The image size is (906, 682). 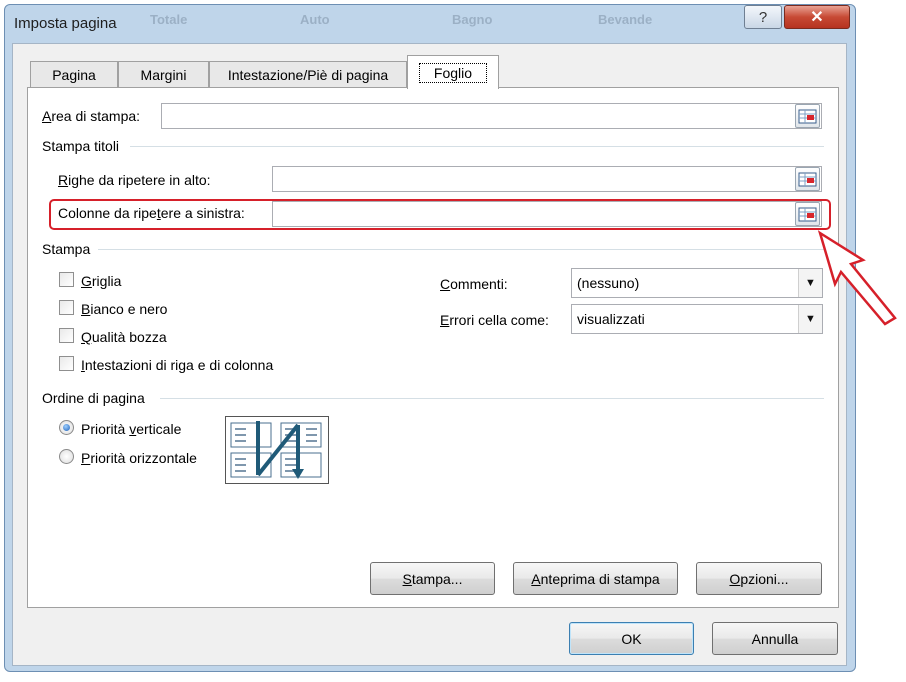 I want to click on print-section-label: Stampa, so click(x=66, y=249).